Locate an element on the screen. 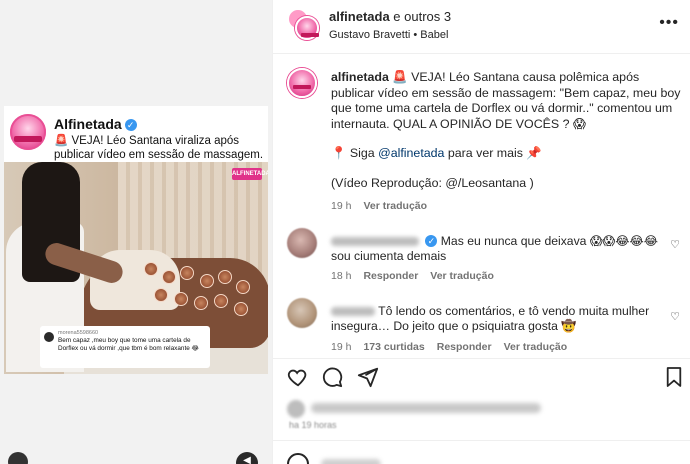 The image size is (690, 464). post-time: ha 19 horas is located at coordinates (313, 425).